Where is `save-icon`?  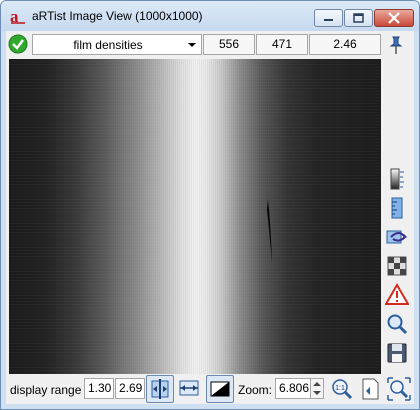 save-icon is located at coordinates (397, 353).